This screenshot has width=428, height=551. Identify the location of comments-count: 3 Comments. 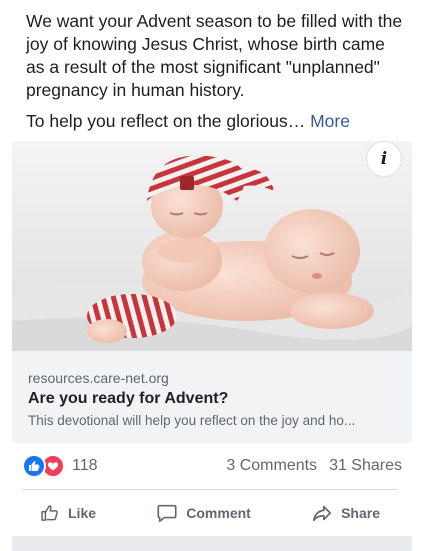
(271, 466).